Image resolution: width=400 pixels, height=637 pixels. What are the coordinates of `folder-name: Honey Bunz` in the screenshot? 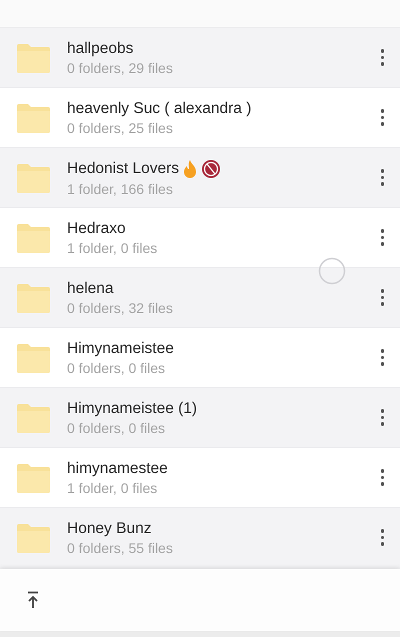 It's located at (109, 529).